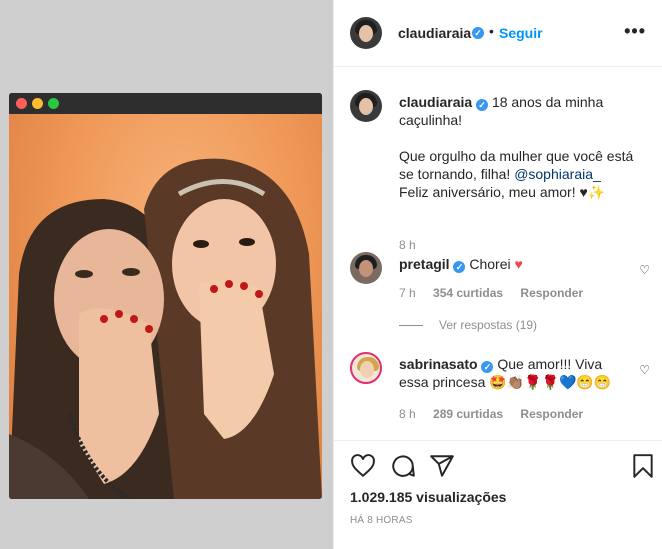  I want to click on window-titlebar, so click(165, 103).